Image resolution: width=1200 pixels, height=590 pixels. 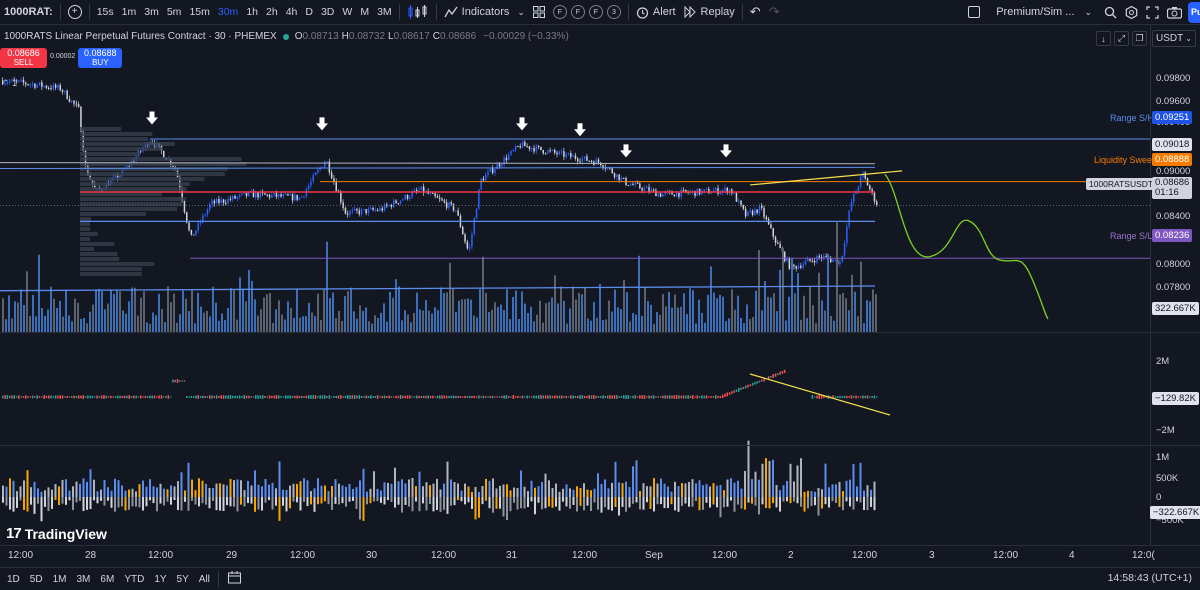 What do you see at coordinates (60, 579) in the screenshot?
I see `range-1m: 1M` at bounding box center [60, 579].